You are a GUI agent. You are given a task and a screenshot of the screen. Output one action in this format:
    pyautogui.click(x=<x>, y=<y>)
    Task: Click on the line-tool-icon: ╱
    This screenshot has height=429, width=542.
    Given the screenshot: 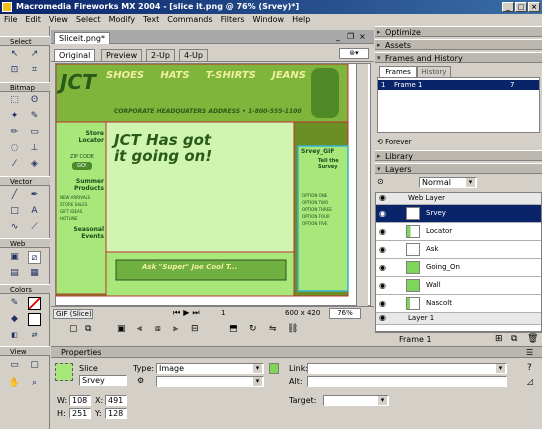 What is the action you would take?
    pyautogui.click(x=14, y=195)
    